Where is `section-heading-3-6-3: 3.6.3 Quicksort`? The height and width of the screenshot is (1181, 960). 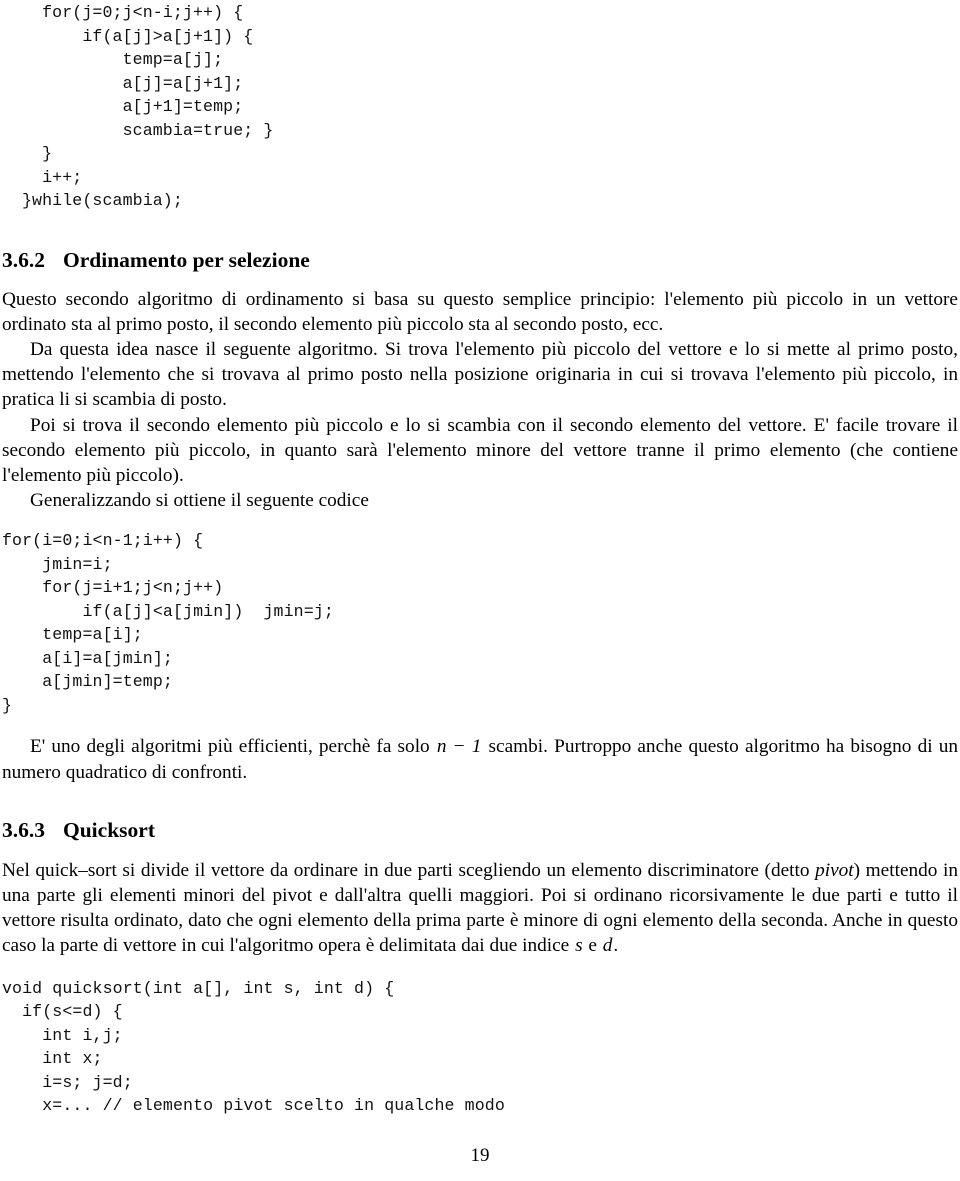 section-heading-3-6-3: 3.6.3 Quicksort is located at coordinates (480, 830).